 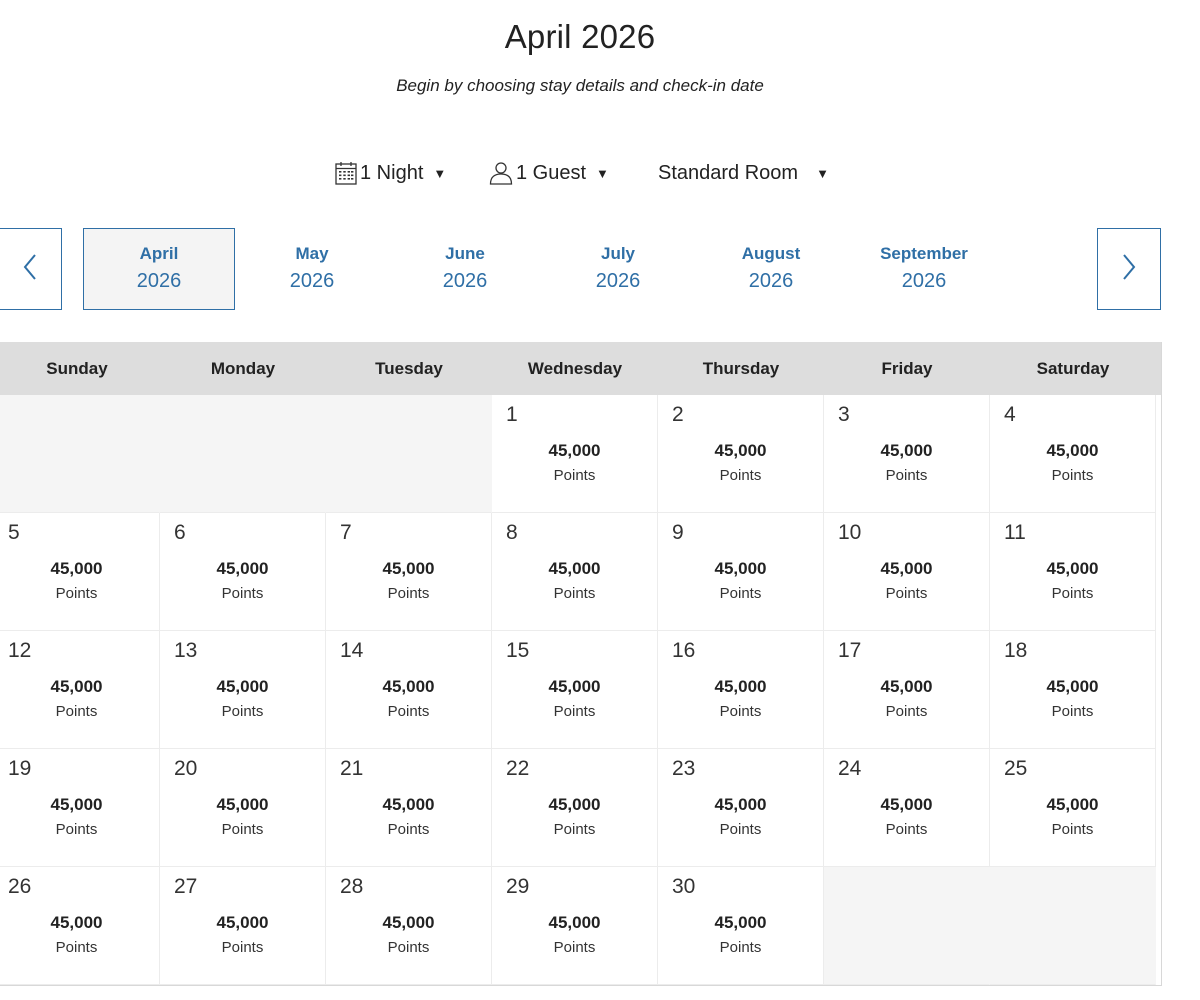 What do you see at coordinates (159, 254) in the screenshot?
I see `month-tab-name: April` at bounding box center [159, 254].